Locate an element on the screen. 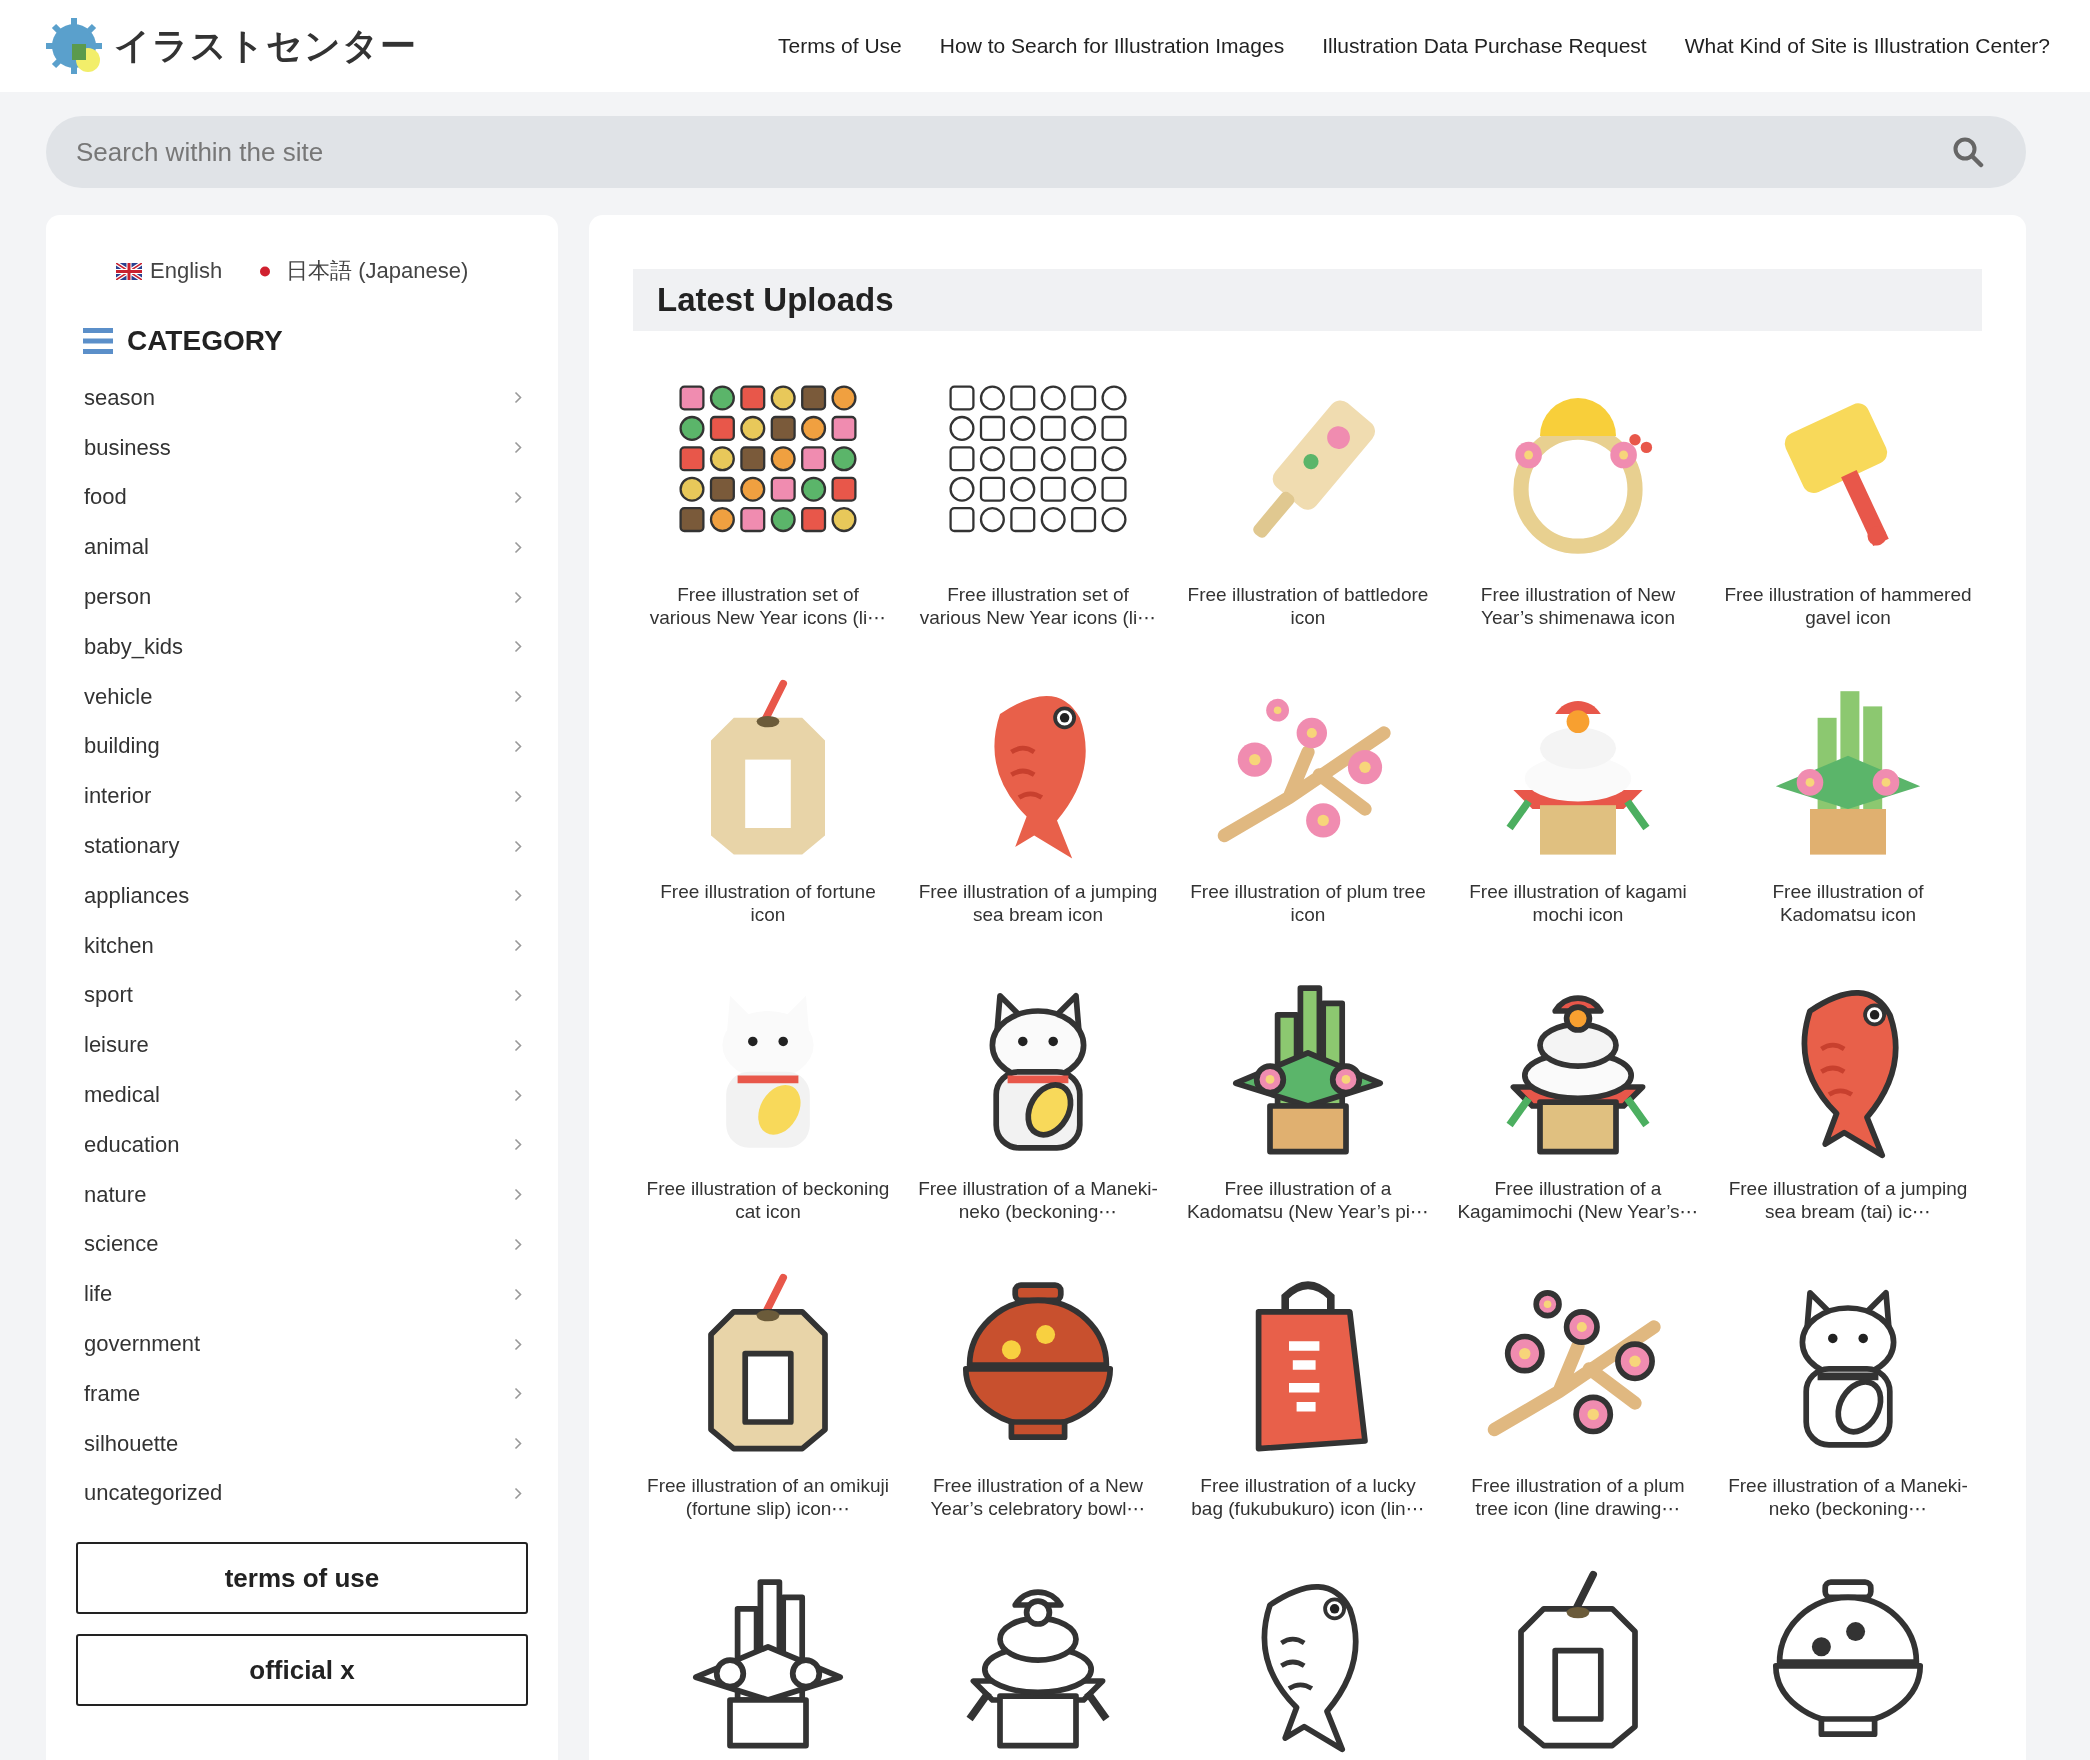 The height and width of the screenshot is (1760, 2090). category-item: interior is located at coordinates (302, 796).